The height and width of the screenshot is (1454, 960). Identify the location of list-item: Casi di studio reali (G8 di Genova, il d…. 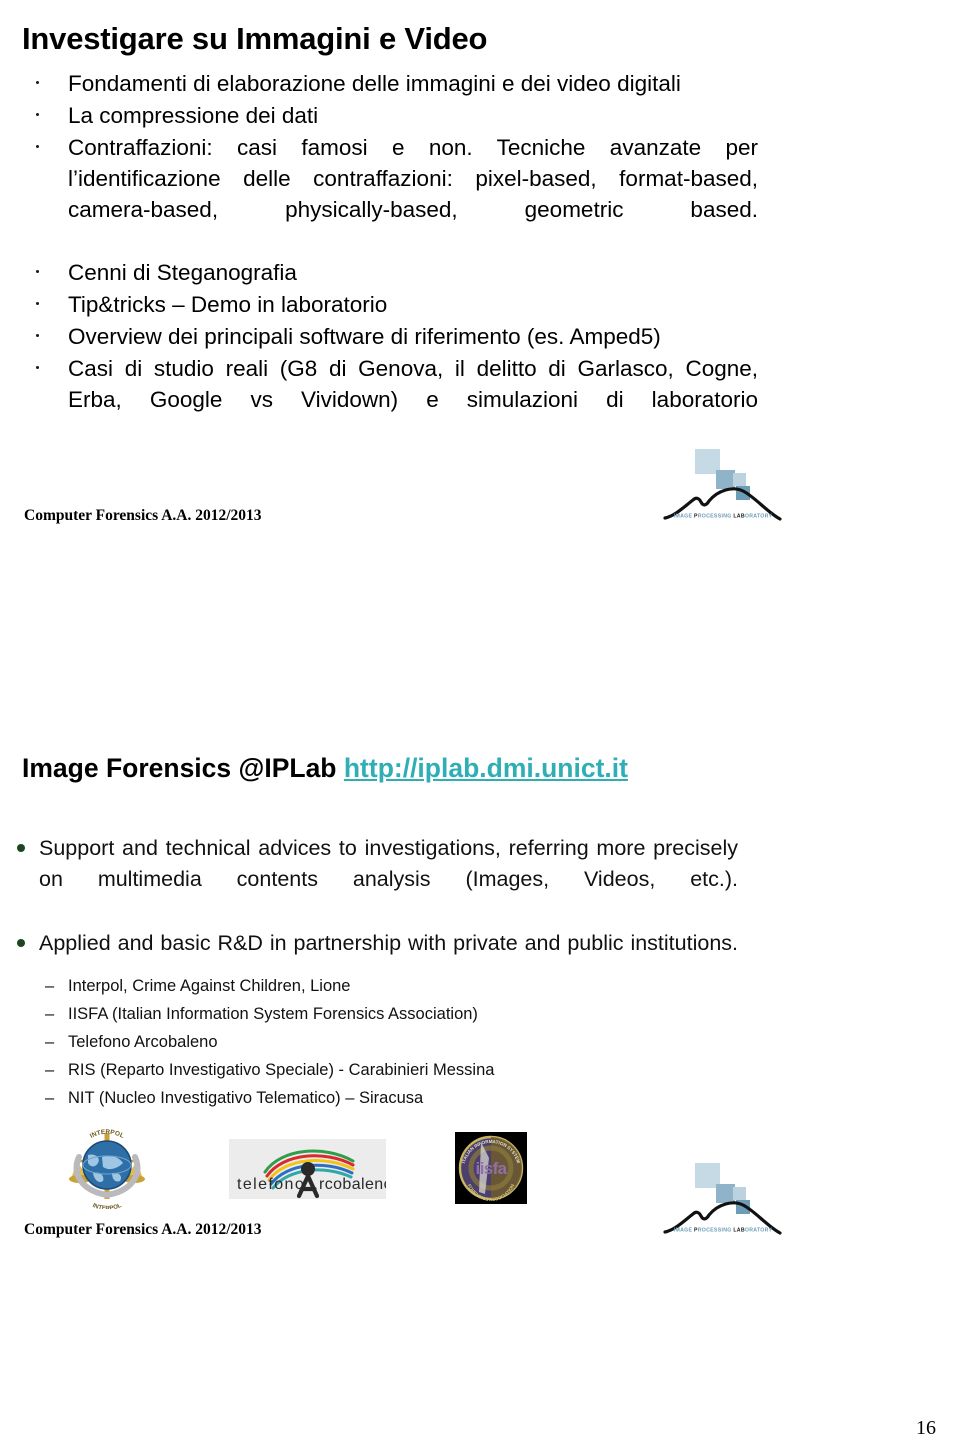
(388, 399).